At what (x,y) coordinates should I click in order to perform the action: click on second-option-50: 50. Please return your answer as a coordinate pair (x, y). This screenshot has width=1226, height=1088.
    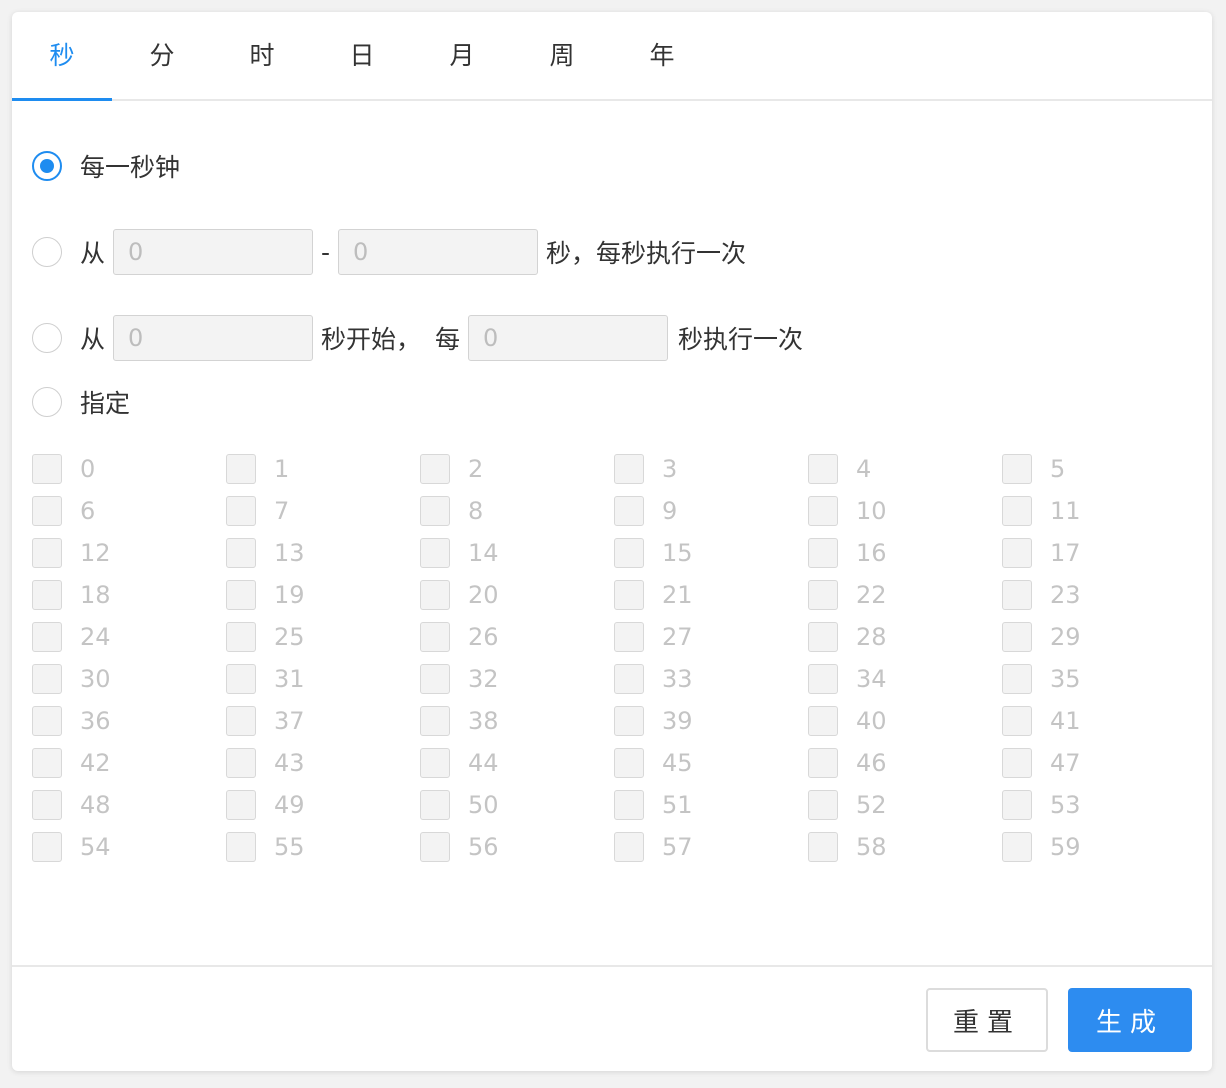
    Looking at the image, I should click on (517, 805).